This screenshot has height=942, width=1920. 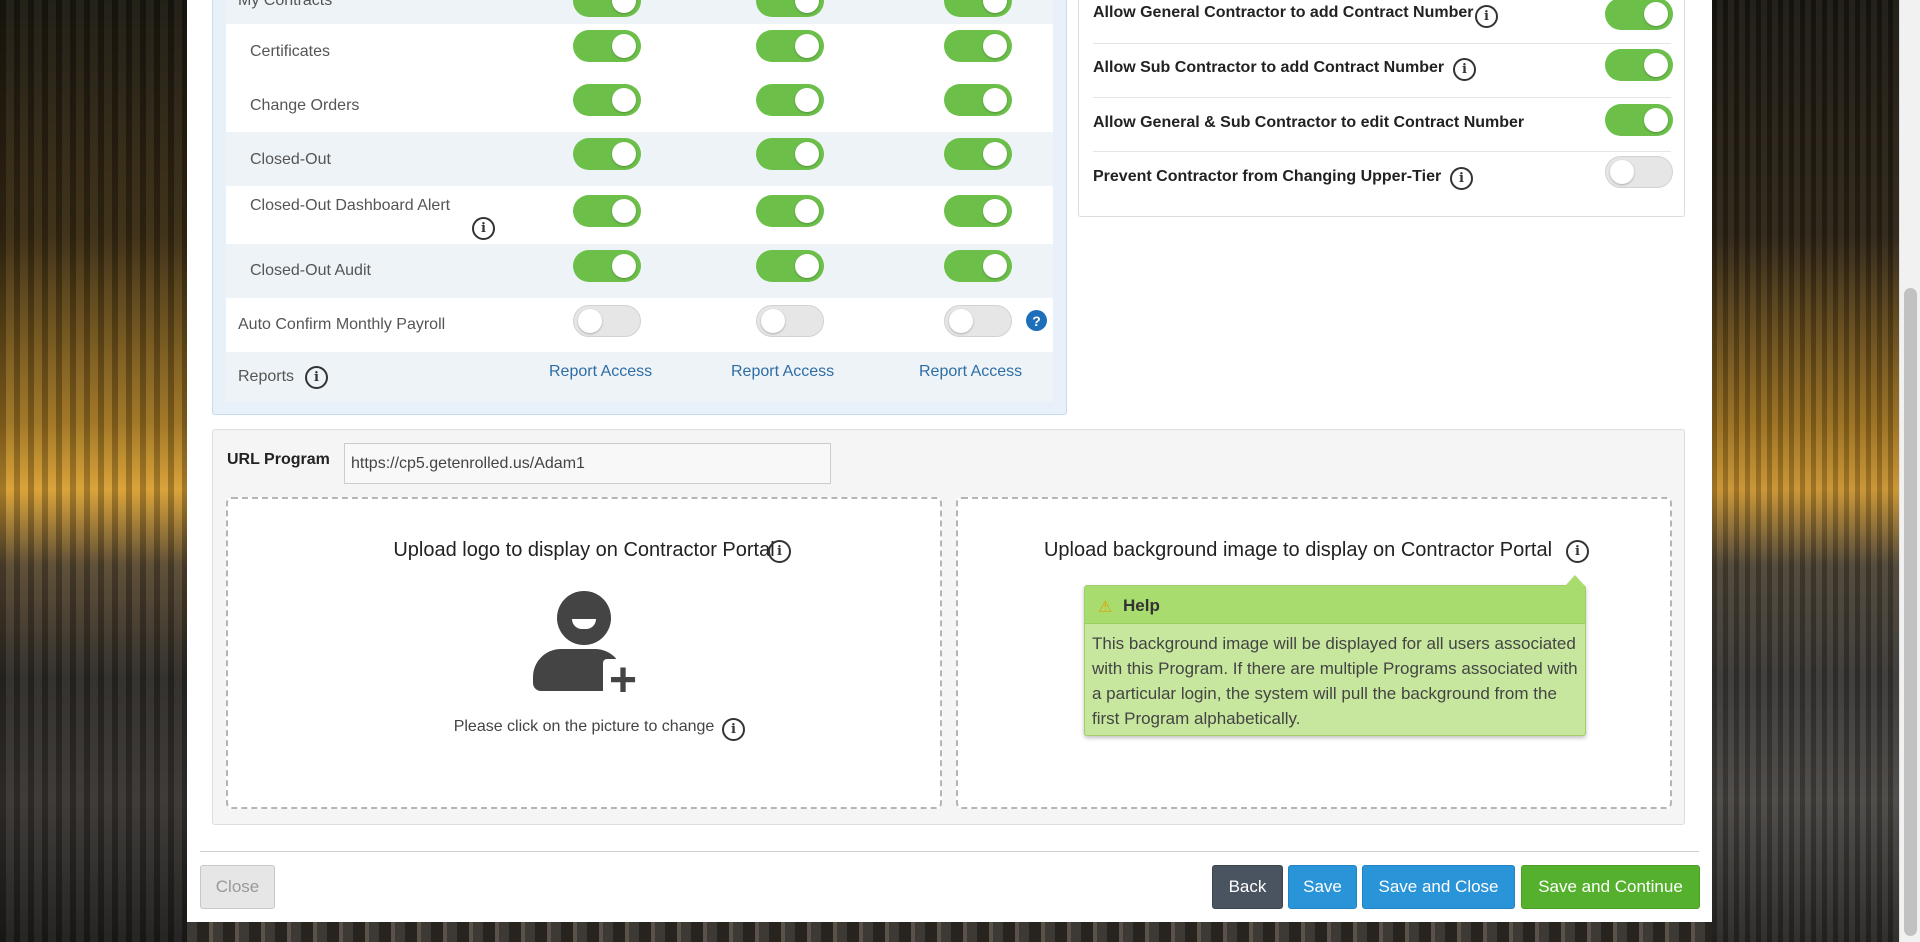 I want to click on url-program-input, so click(x=587, y=463).